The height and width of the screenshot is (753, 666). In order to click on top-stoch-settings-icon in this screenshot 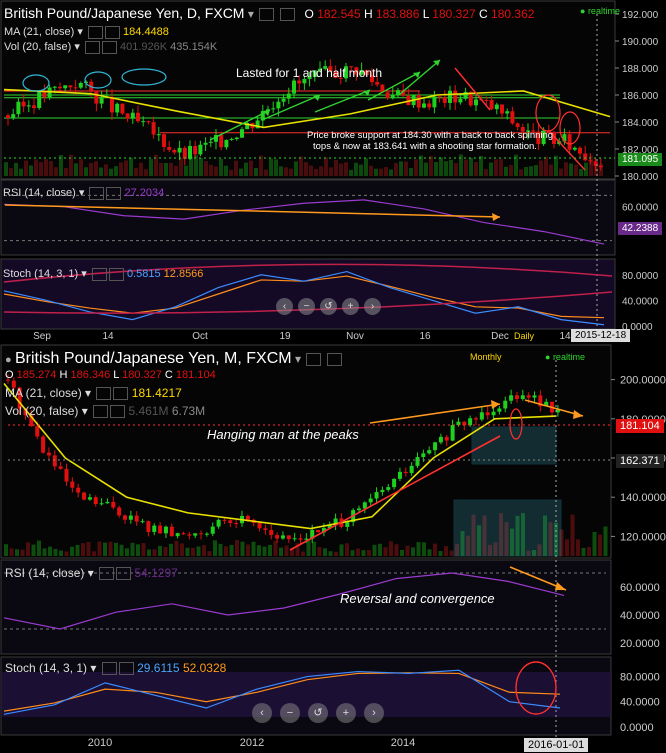, I will do `click(99, 274)`.